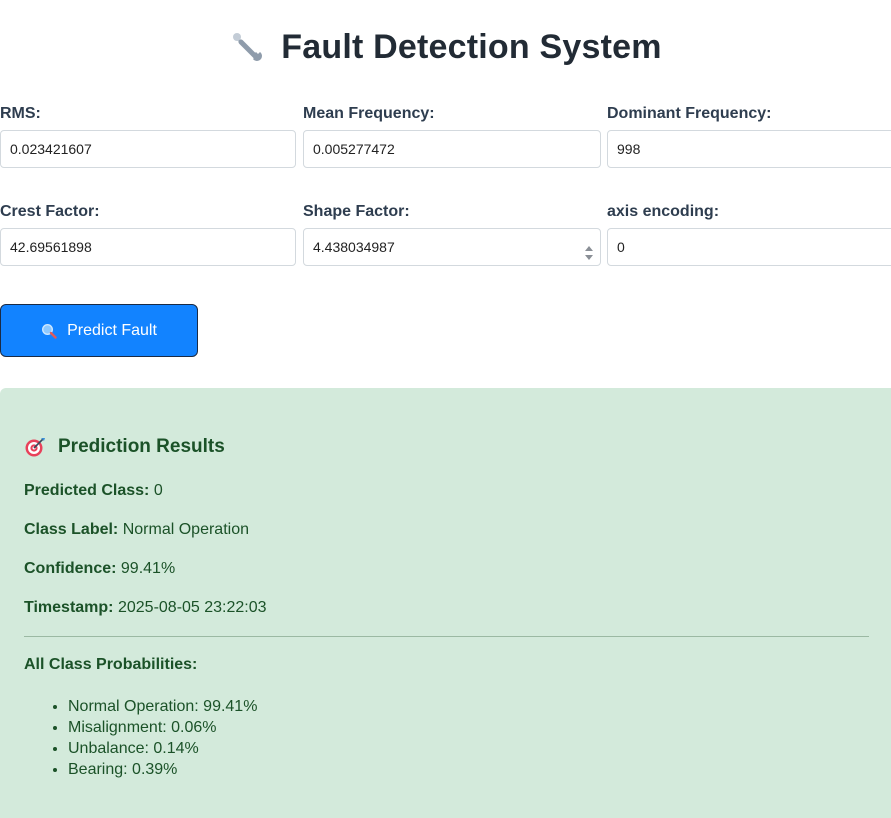 This screenshot has height=818, width=891. I want to click on axis-encoding-label: axis encoding:, so click(663, 211).